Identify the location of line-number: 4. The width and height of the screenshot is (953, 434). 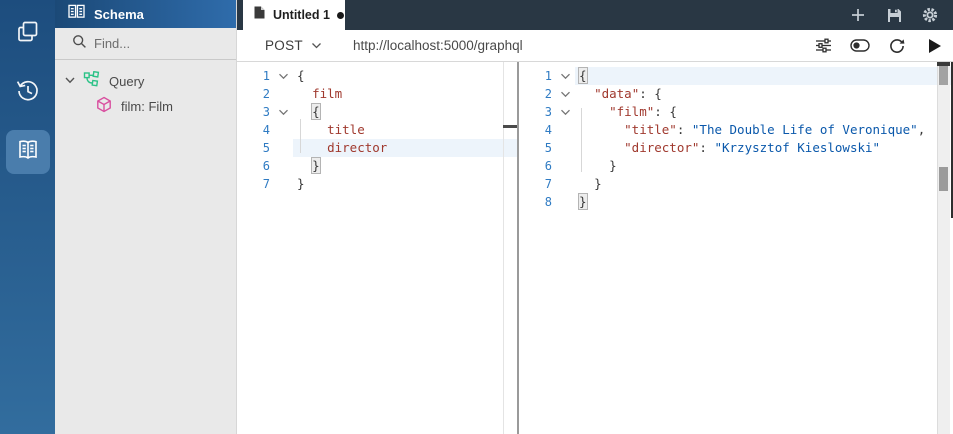
(548, 130).